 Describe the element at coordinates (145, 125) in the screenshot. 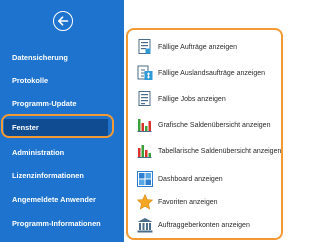

I see `bar-chart-icon` at that location.